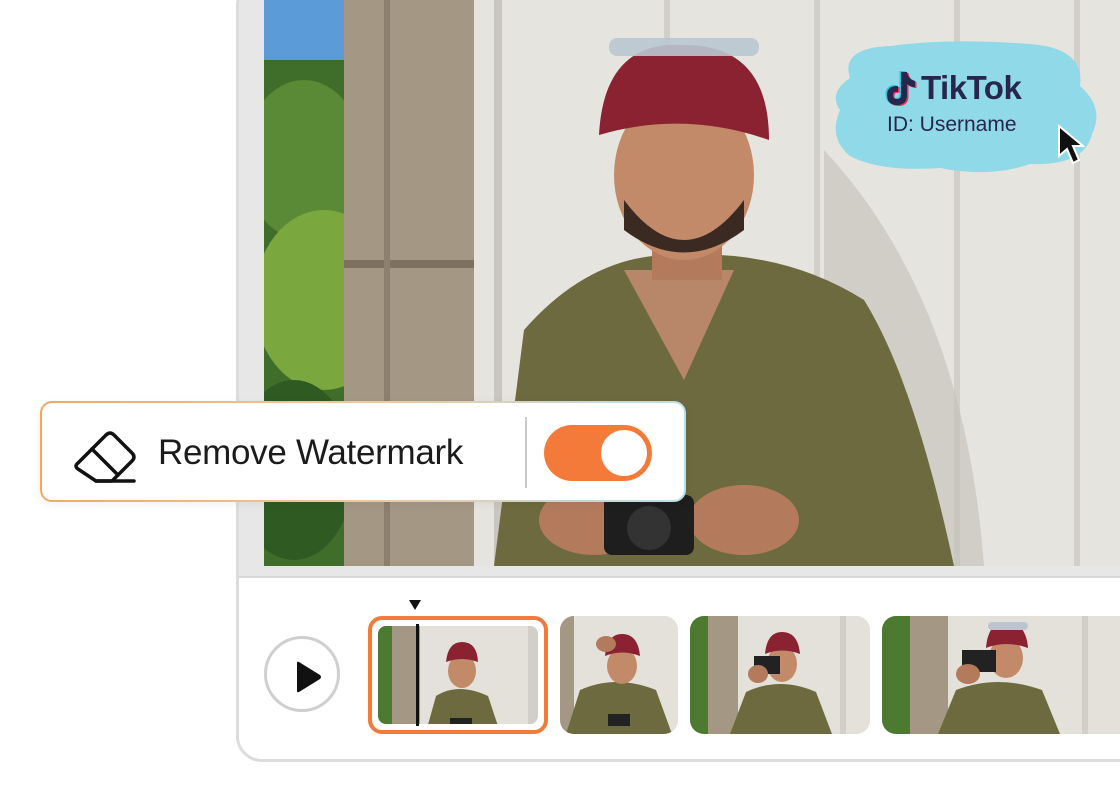 Image resolution: width=1120 pixels, height=800 pixels. I want to click on eraser-icon, so click(105, 457).